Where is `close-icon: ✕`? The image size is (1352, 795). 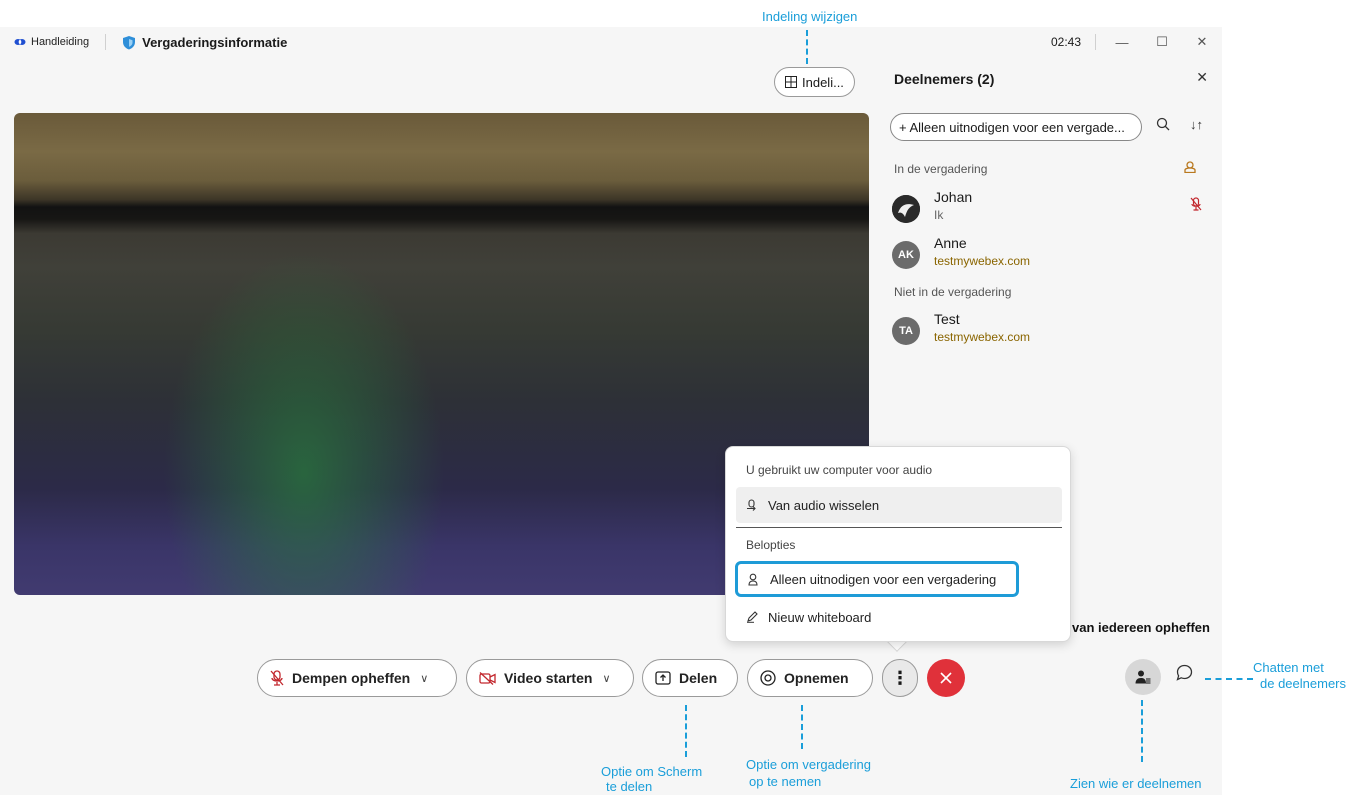
close-icon: ✕ is located at coordinates (1202, 77).